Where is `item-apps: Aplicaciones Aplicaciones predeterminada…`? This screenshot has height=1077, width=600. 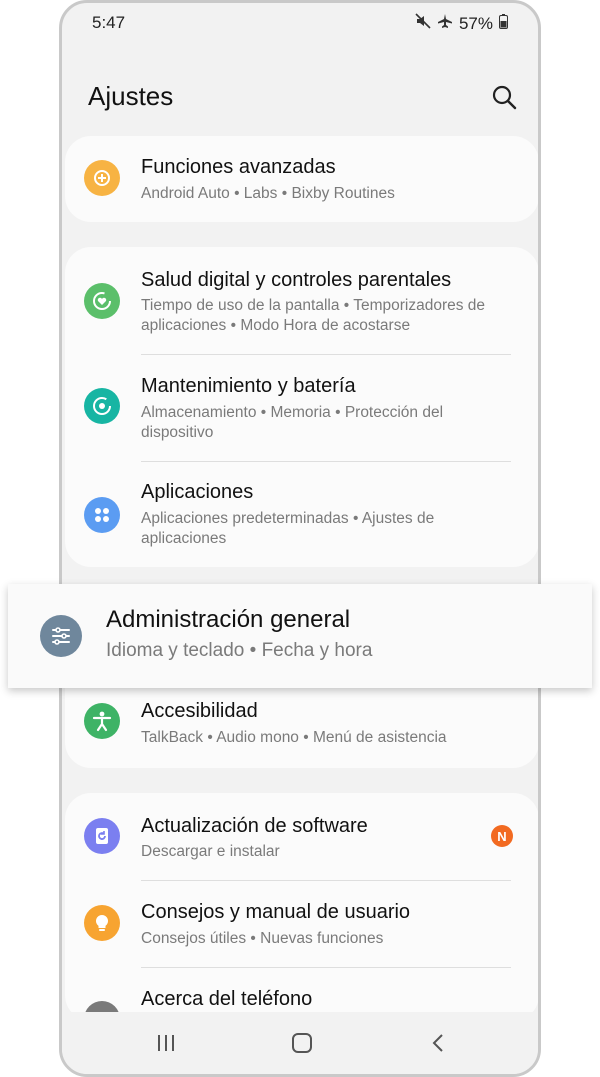 item-apps: Aplicaciones Aplicaciones predeterminada… is located at coordinates (301, 514).